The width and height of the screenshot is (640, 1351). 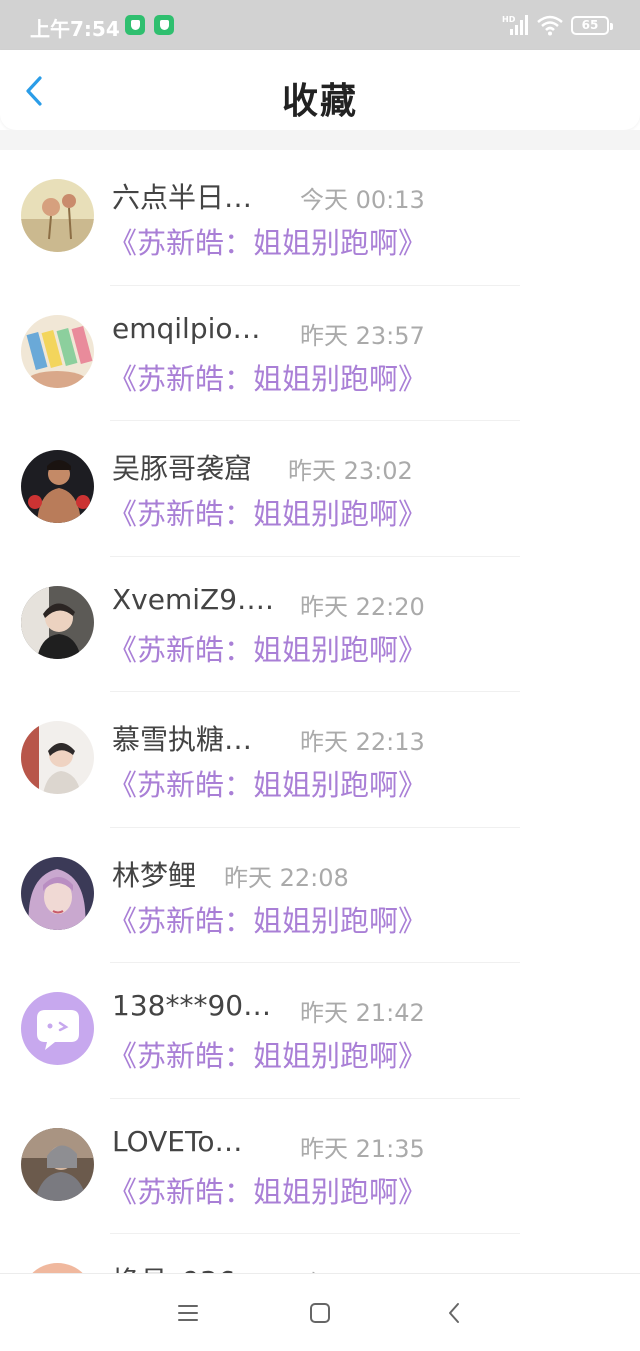 What do you see at coordinates (455, 1313) in the screenshot?
I see `back-icon` at bounding box center [455, 1313].